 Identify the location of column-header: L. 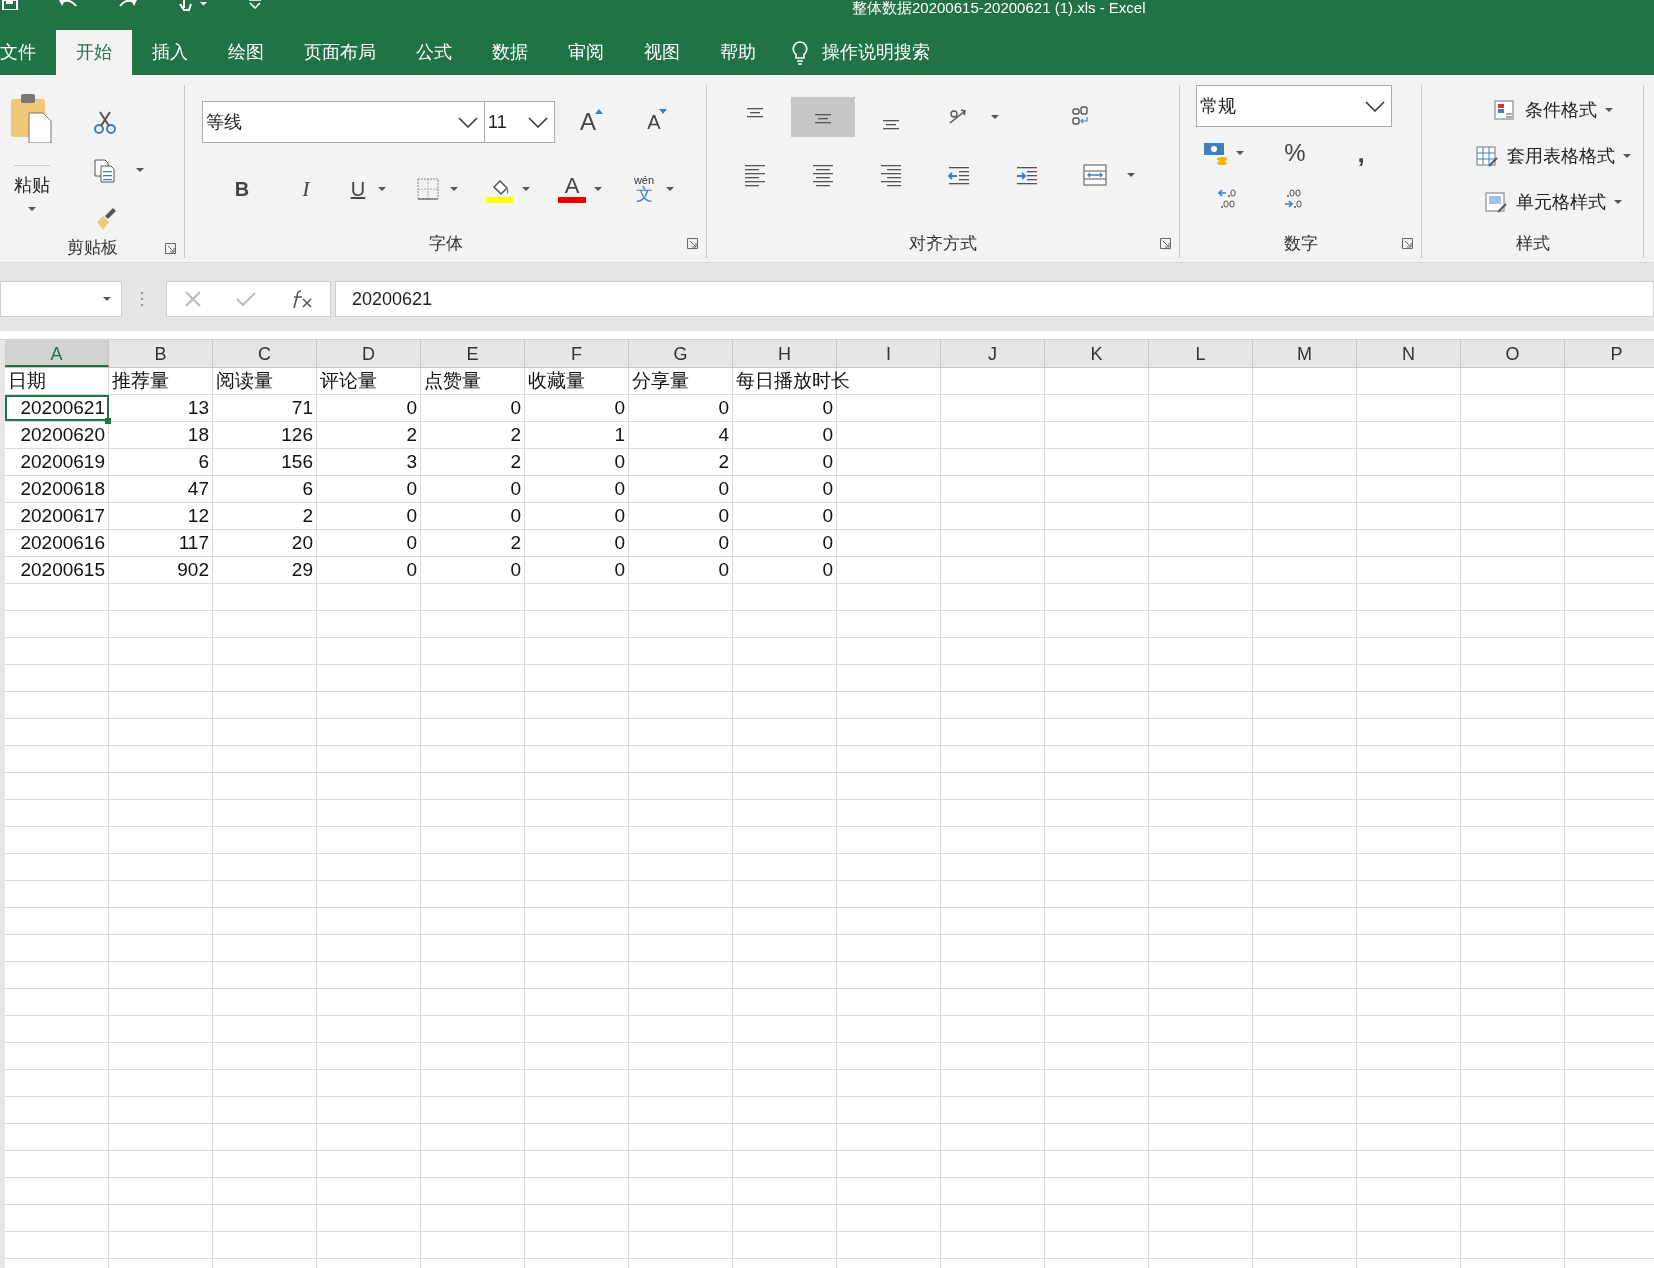
(1201, 353).